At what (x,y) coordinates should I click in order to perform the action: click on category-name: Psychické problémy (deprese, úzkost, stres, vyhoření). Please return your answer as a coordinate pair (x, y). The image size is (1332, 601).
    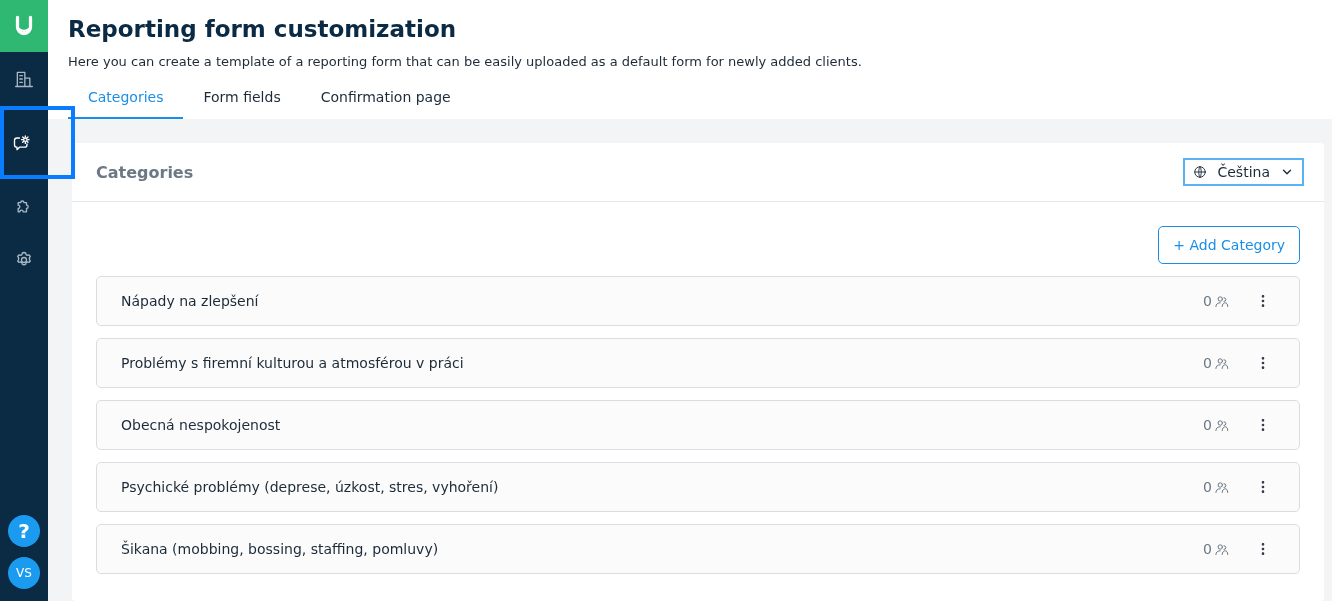
    Looking at the image, I should click on (310, 487).